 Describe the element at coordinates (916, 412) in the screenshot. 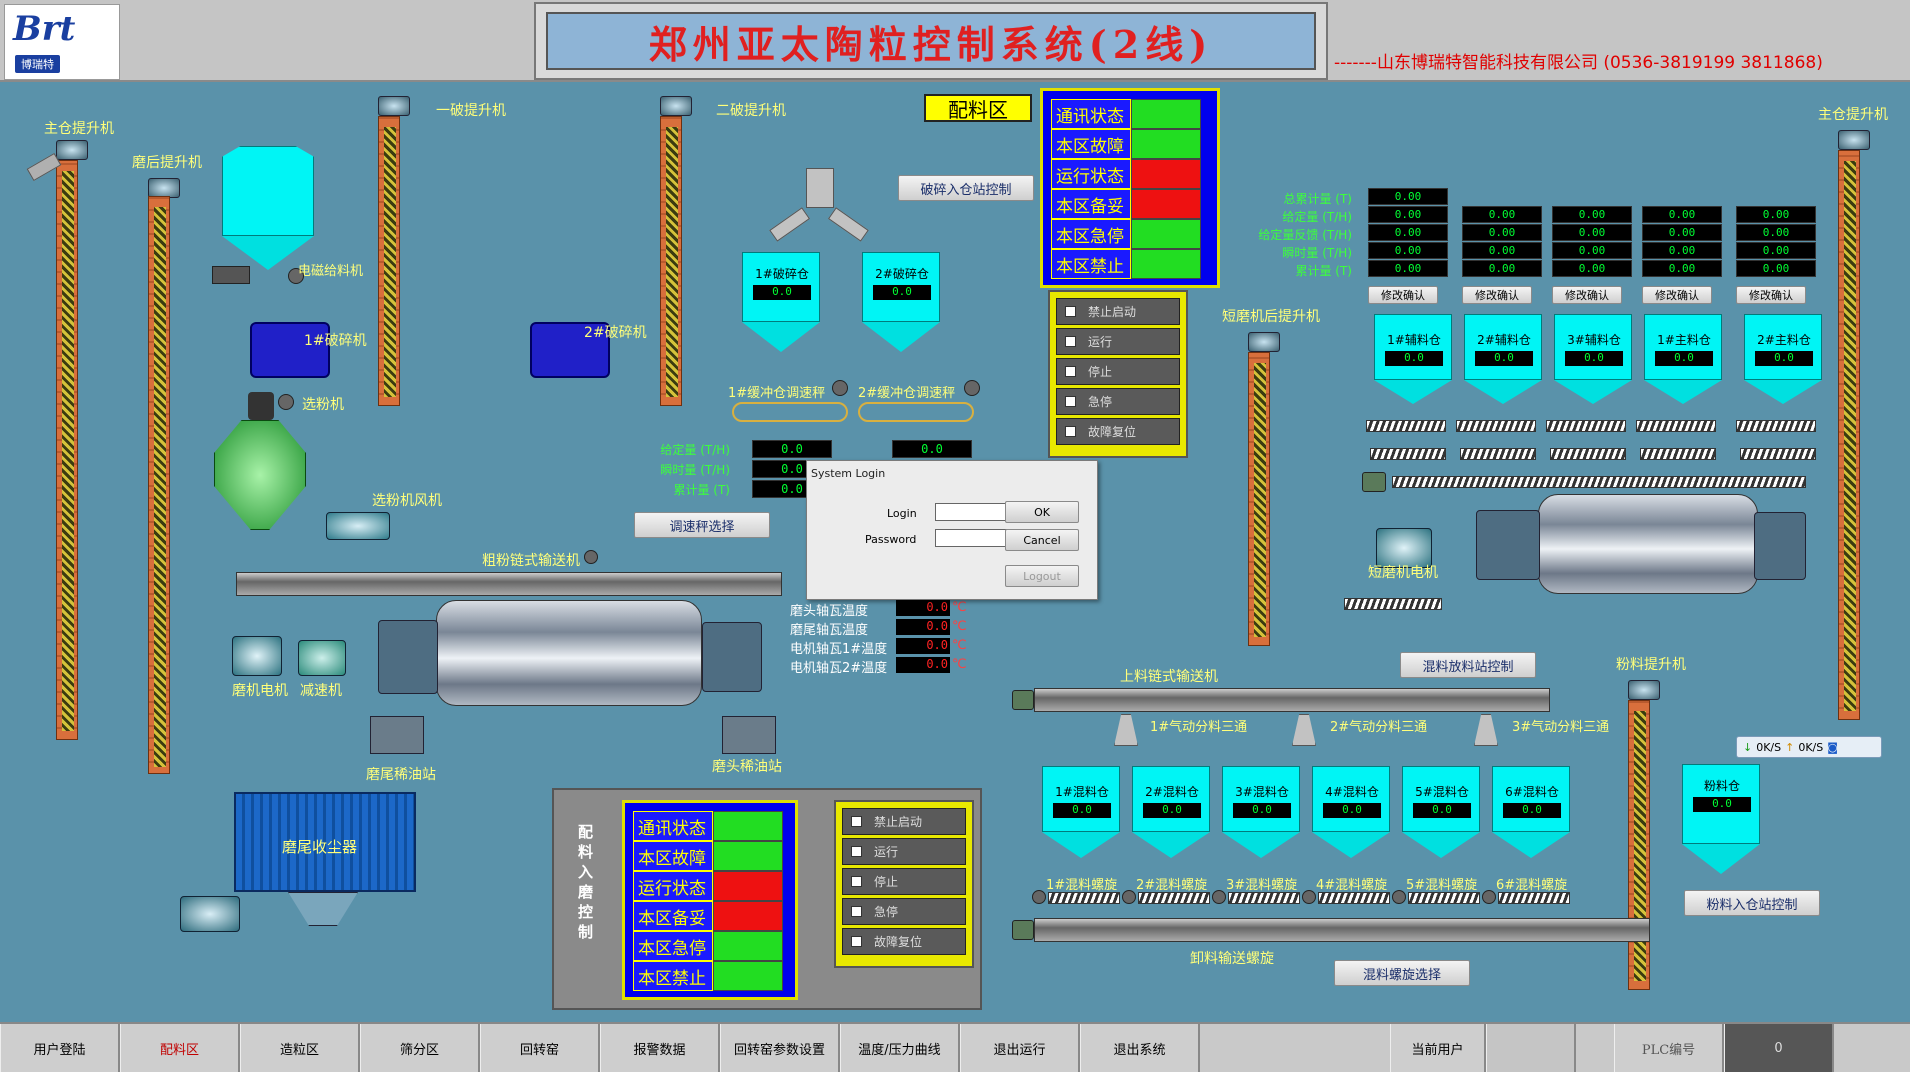

I see `buffer2-scale-icon` at that location.